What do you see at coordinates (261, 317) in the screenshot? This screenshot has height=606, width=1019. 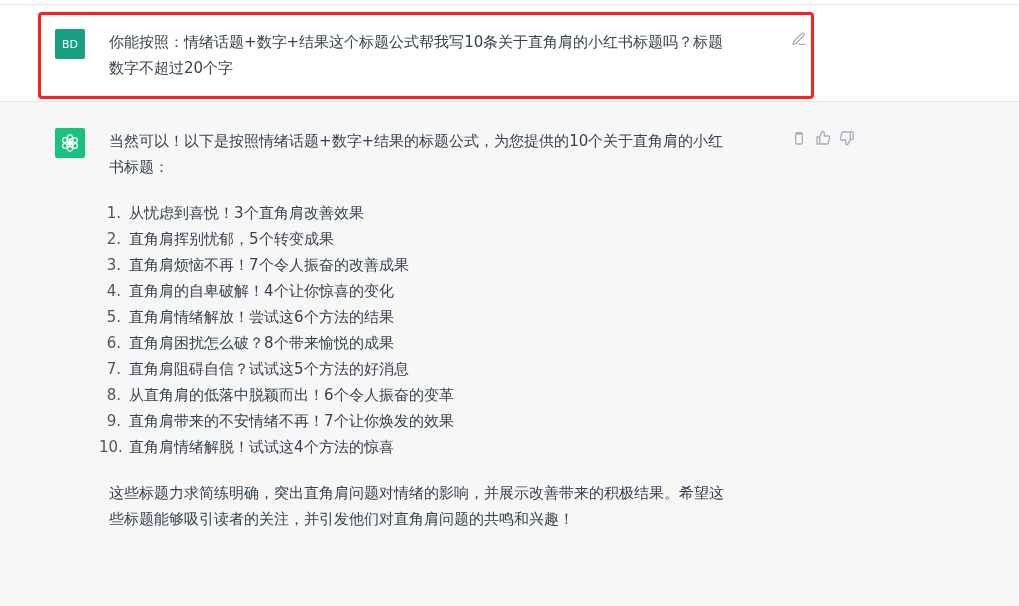 I see `list-item-text: 直角肩情绪解放！尝试这6个方法的结果` at bounding box center [261, 317].